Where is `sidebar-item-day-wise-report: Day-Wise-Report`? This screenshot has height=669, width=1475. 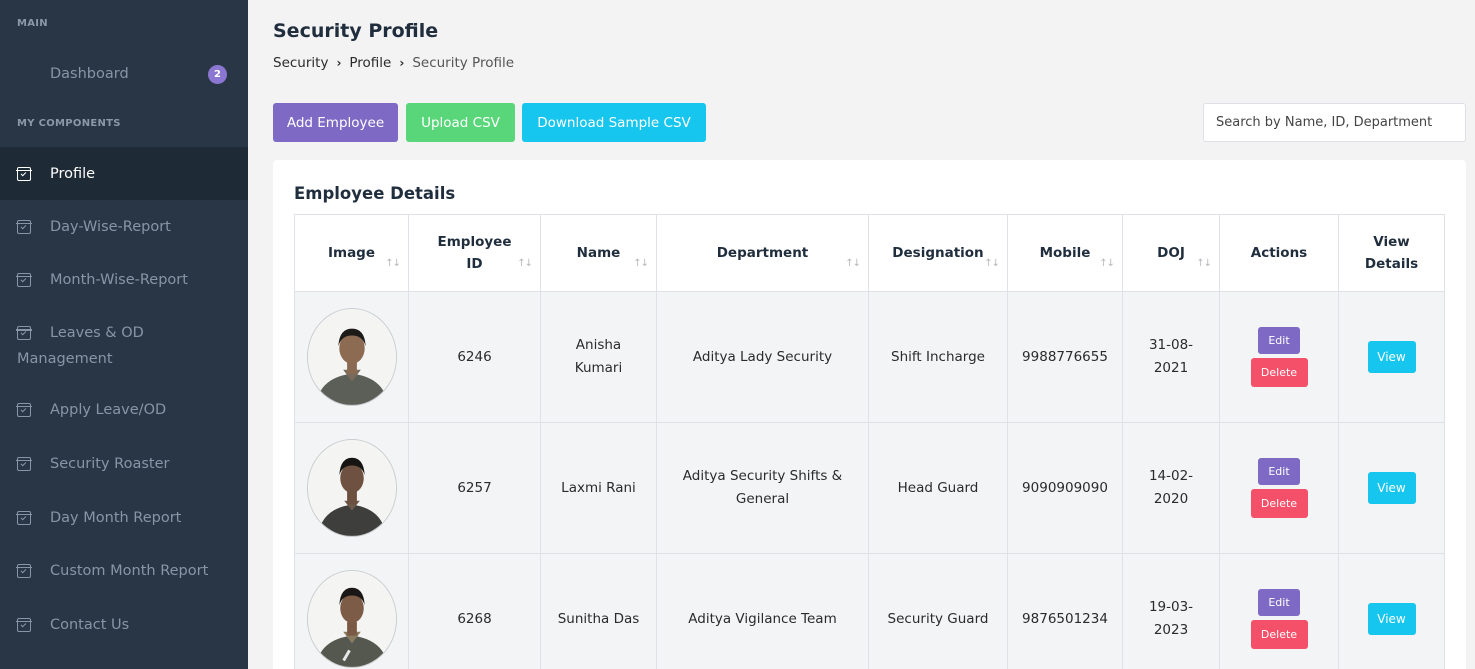
sidebar-item-day-wise-report: Day-Wise-Report is located at coordinates (124, 226).